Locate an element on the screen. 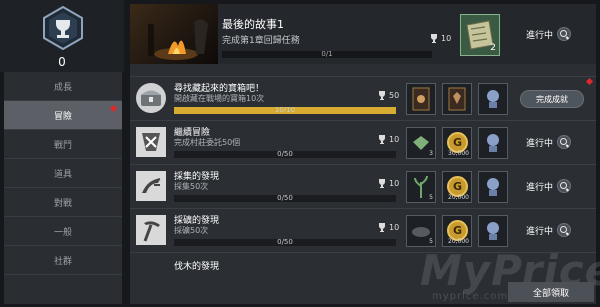 Image resolution: width=600 pixels, height=307 pixels. achievement-desc: 採礦50次 is located at coordinates (191, 230).